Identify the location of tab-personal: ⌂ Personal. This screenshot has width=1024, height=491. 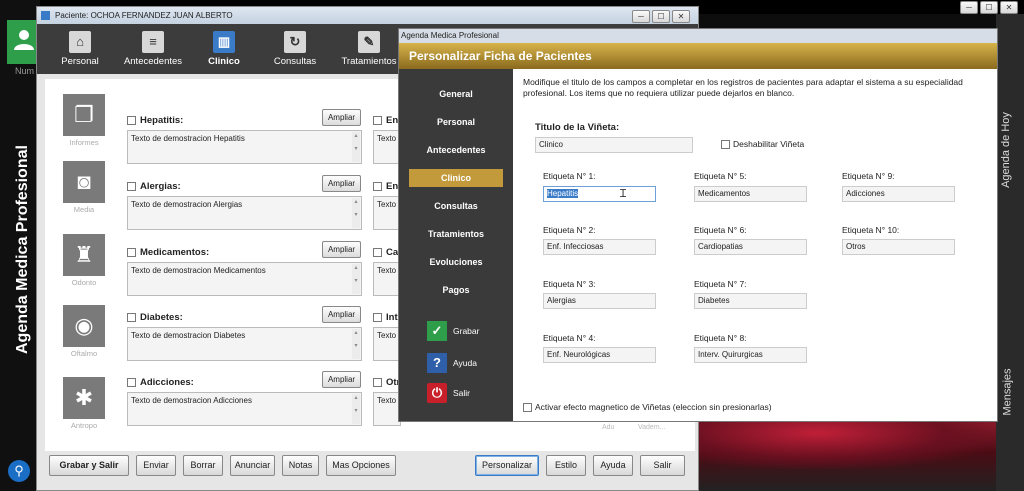
(80, 49).